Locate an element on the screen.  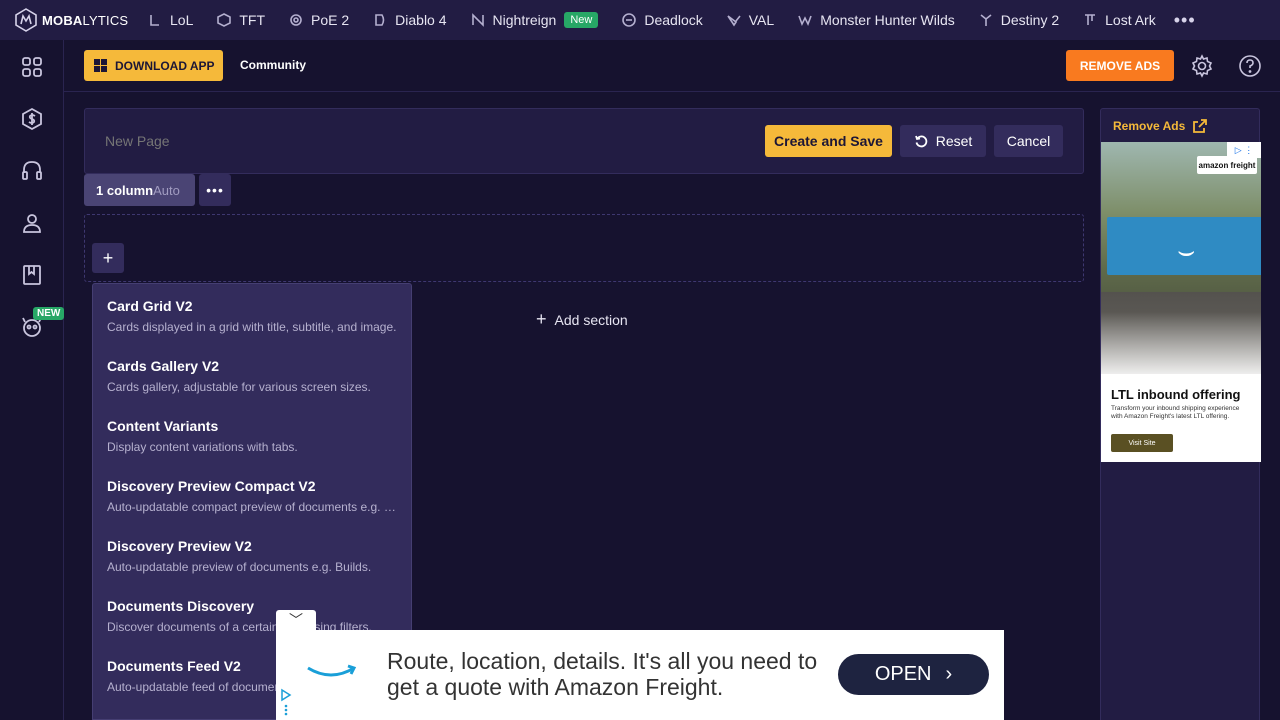
lol-icon is located at coordinates (154, 20).